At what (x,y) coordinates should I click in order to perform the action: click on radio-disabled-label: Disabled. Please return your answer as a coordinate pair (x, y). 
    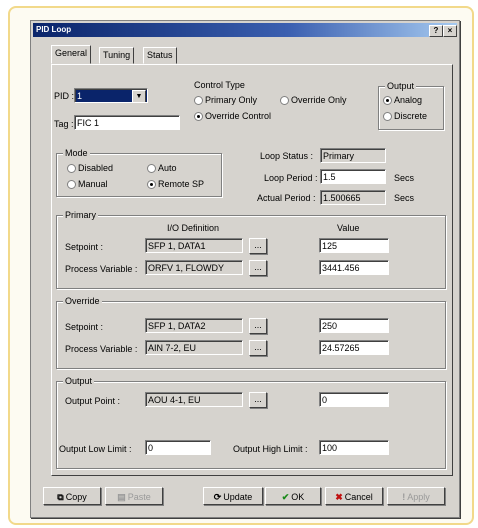
    Looking at the image, I should click on (96, 168).